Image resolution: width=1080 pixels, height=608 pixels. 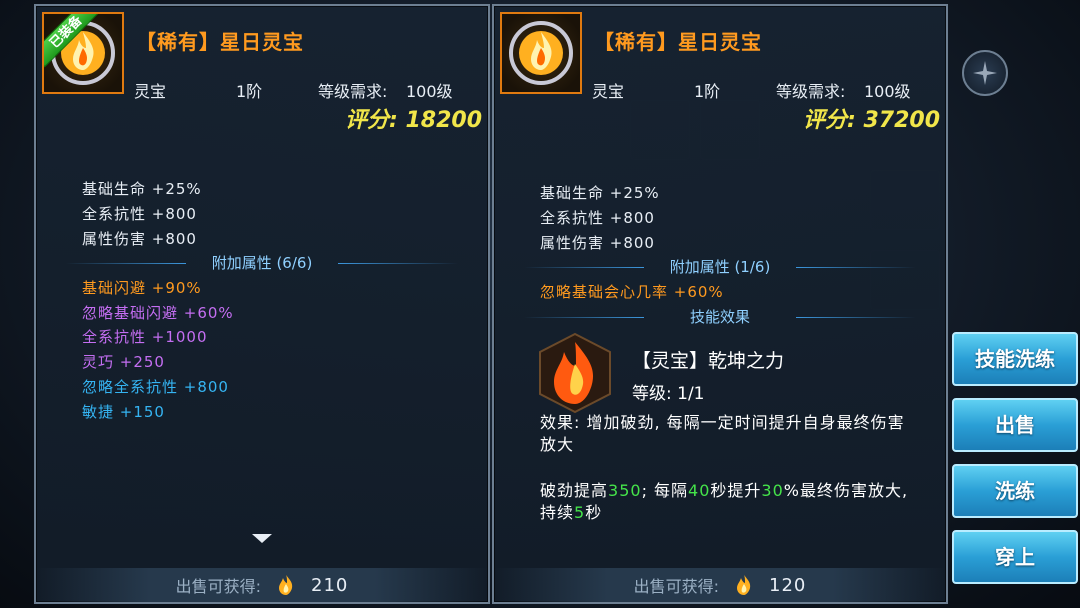 What do you see at coordinates (708, 361) in the screenshot?
I see `skill-name: 【灵宝】乾坤之力` at bounding box center [708, 361].